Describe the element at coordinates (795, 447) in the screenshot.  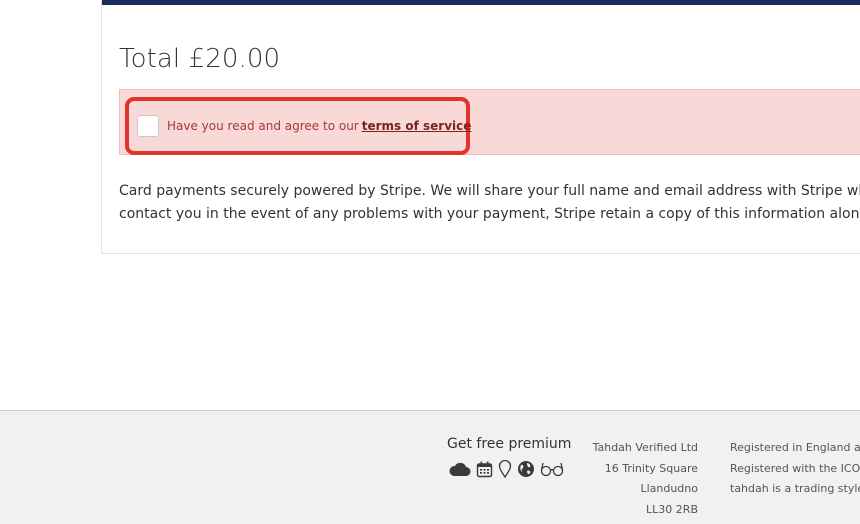
I see `legal-line: Registered in England ar` at that location.